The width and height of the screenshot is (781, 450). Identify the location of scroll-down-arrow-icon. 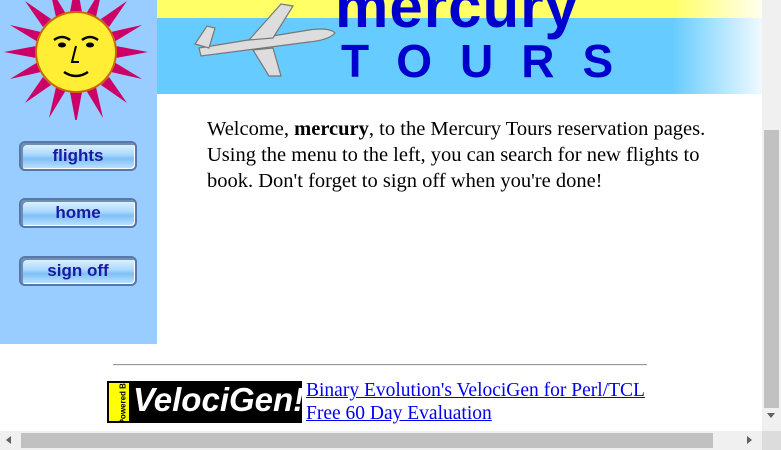
(771, 415).